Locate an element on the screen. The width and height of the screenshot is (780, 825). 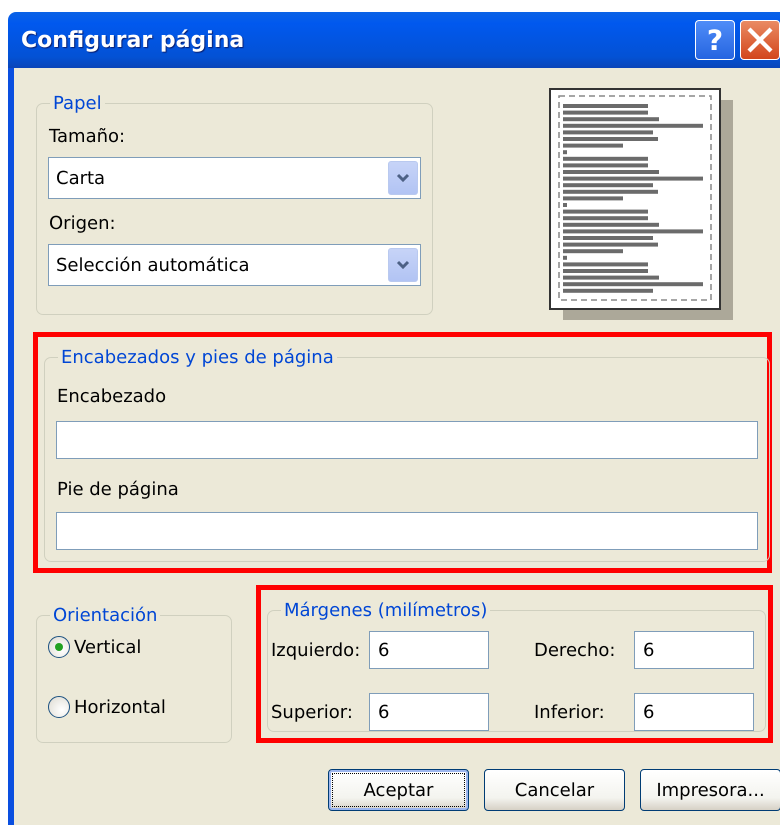
field-label: Pie de página is located at coordinates (118, 489).